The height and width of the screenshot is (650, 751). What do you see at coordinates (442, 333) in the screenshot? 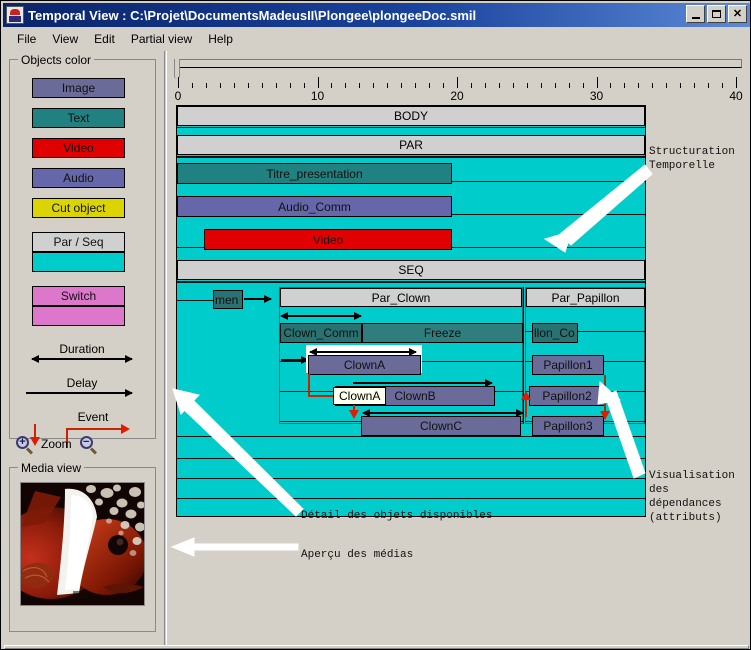
I see `timeline-block-freeze: Freeze` at bounding box center [442, 333].